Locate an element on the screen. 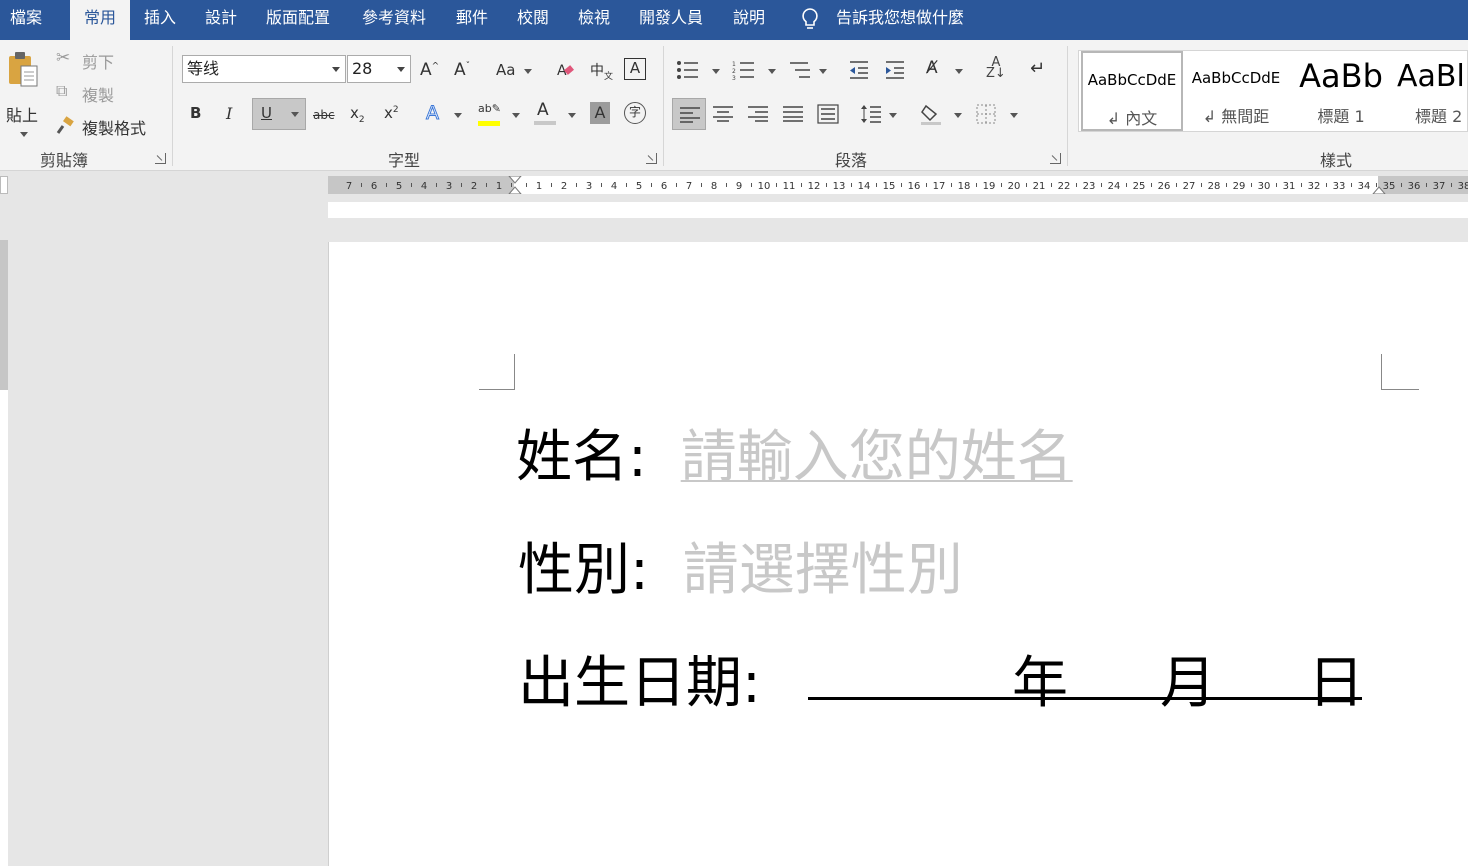  decrease-indent-icon is located at coordinates (859, 70).